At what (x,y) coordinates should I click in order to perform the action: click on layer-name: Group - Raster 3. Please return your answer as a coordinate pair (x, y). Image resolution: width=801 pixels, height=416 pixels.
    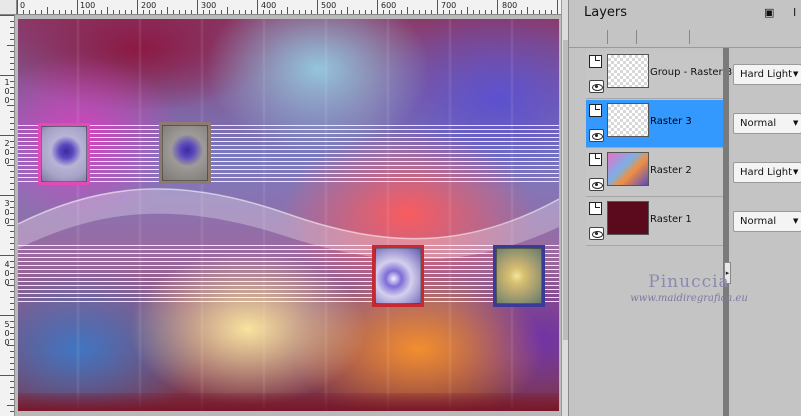
    Looking at the image, I should click on (691, 72).